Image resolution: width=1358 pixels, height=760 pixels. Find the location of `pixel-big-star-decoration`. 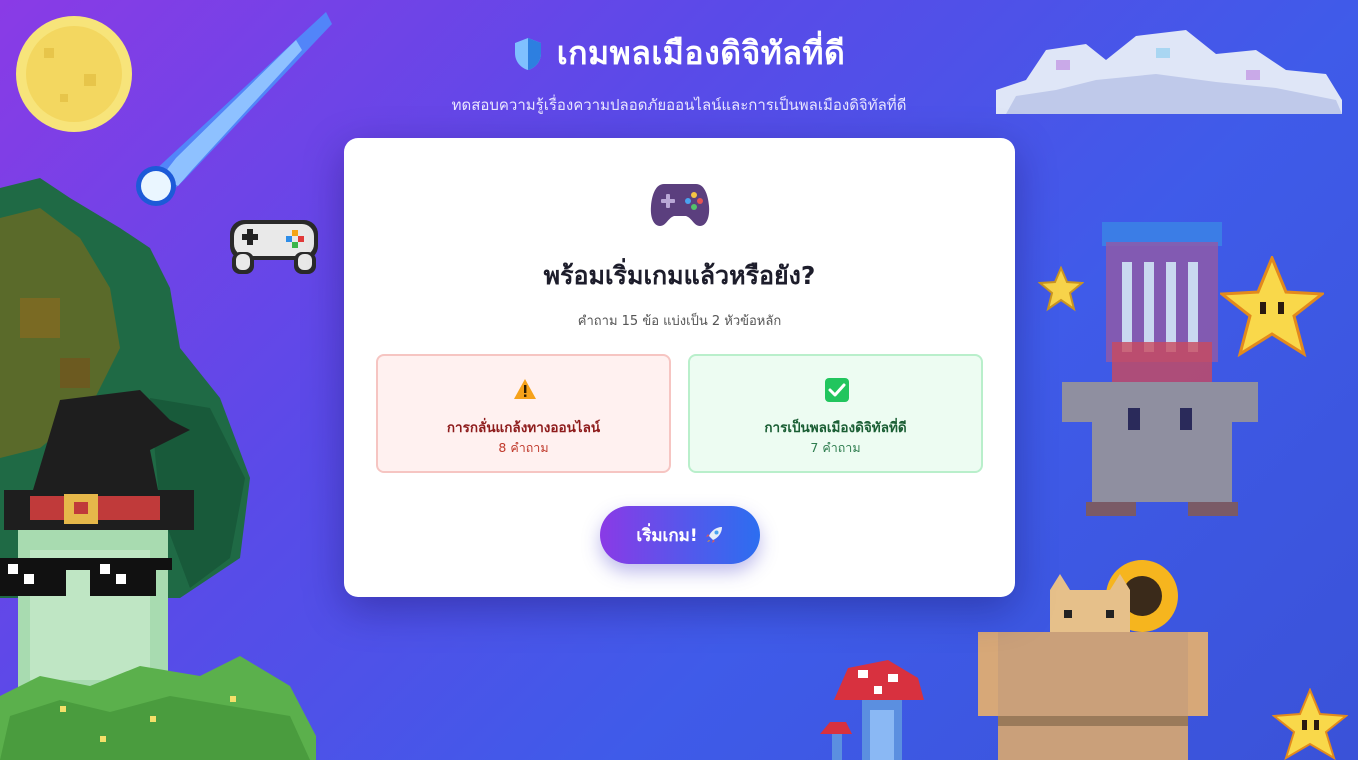

pixel-big-star-decoration is located at coordinates (1272, 308).